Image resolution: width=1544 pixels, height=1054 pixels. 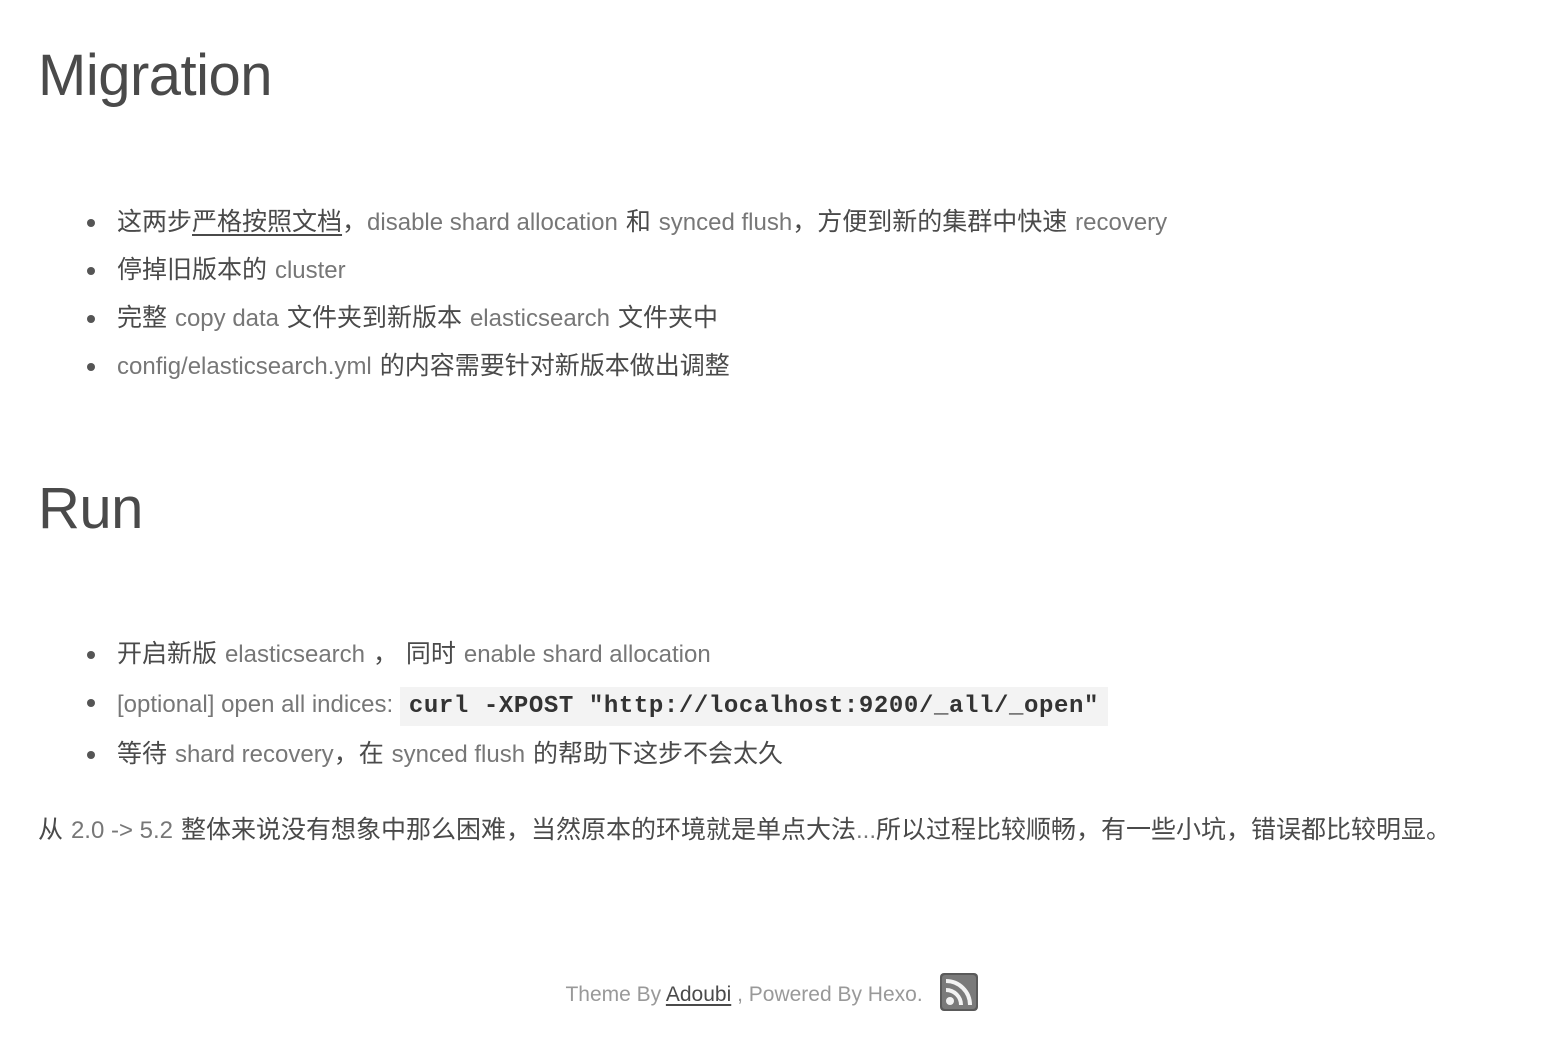 I want to click on list-item: 完整 copy data 文件夹到新版本 elasticsearch 文件夹中, so click(x=602, y=318).